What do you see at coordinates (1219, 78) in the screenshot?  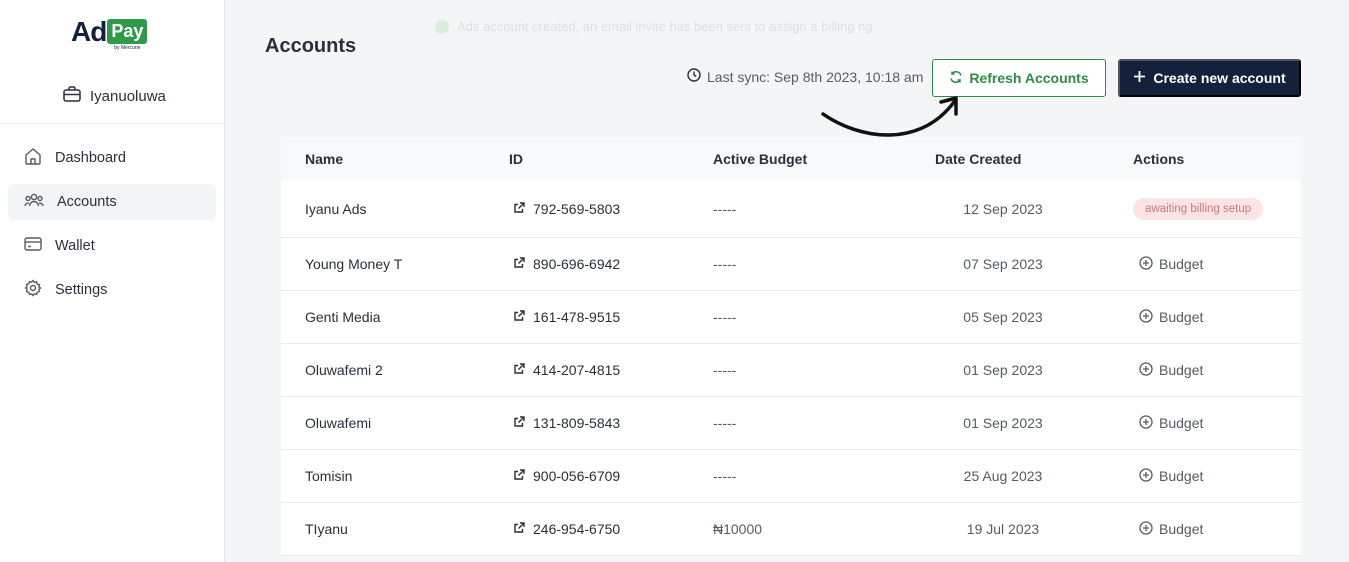 I see `create-account-label: Create new account` at bounding box center [1219, 78].